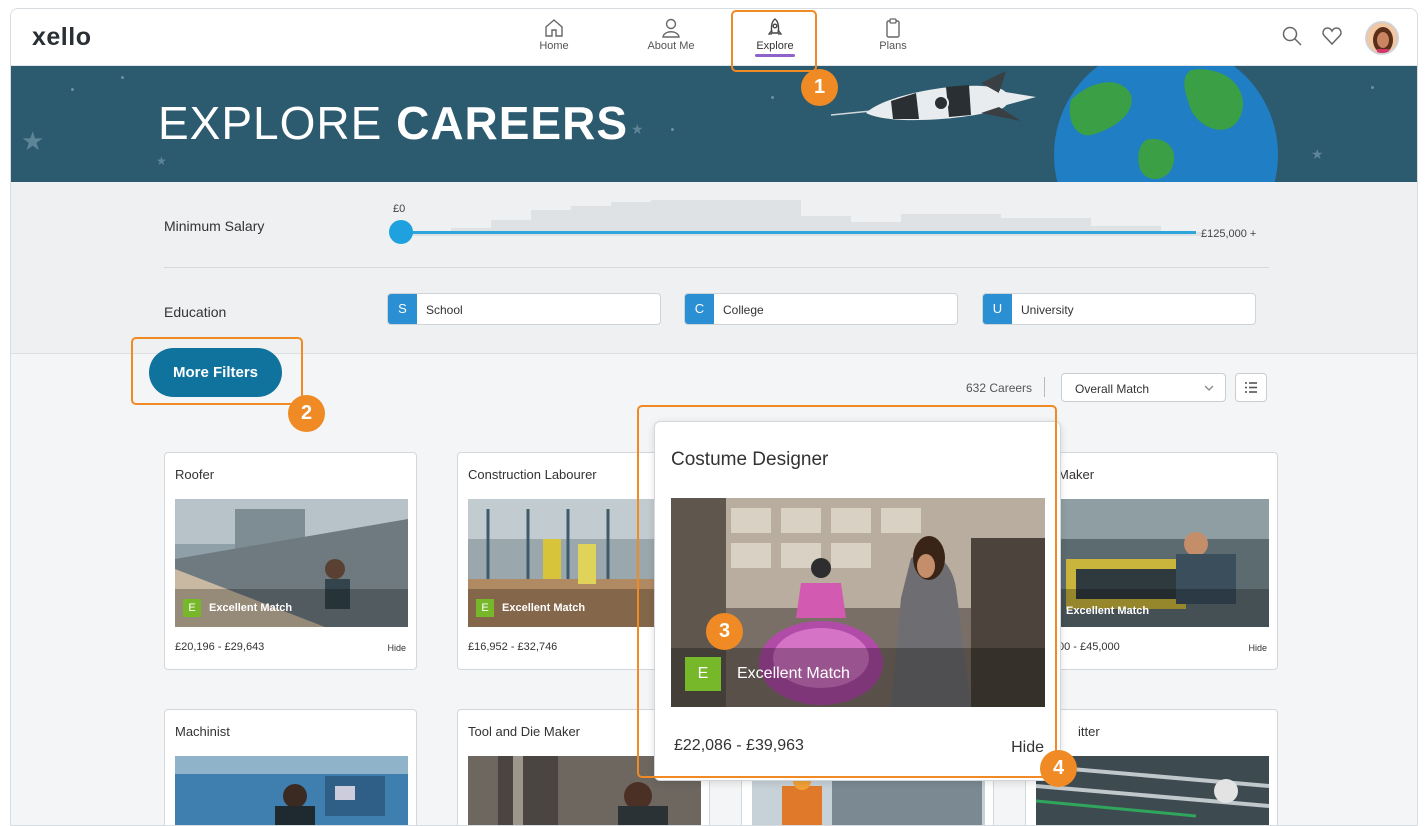 The width and height of the screenshot is (1425, 826). Describe the element at coordinates (724, 631) in the screenshot. I see `callout-3: 3` at that location.